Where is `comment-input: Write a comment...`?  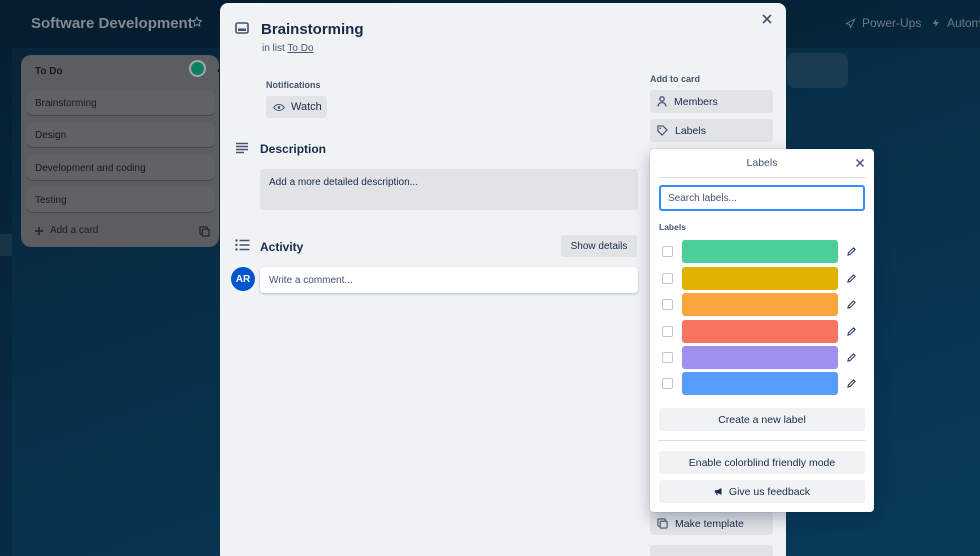 comment-input: Write a comment... is located at coordinates (449, 280).